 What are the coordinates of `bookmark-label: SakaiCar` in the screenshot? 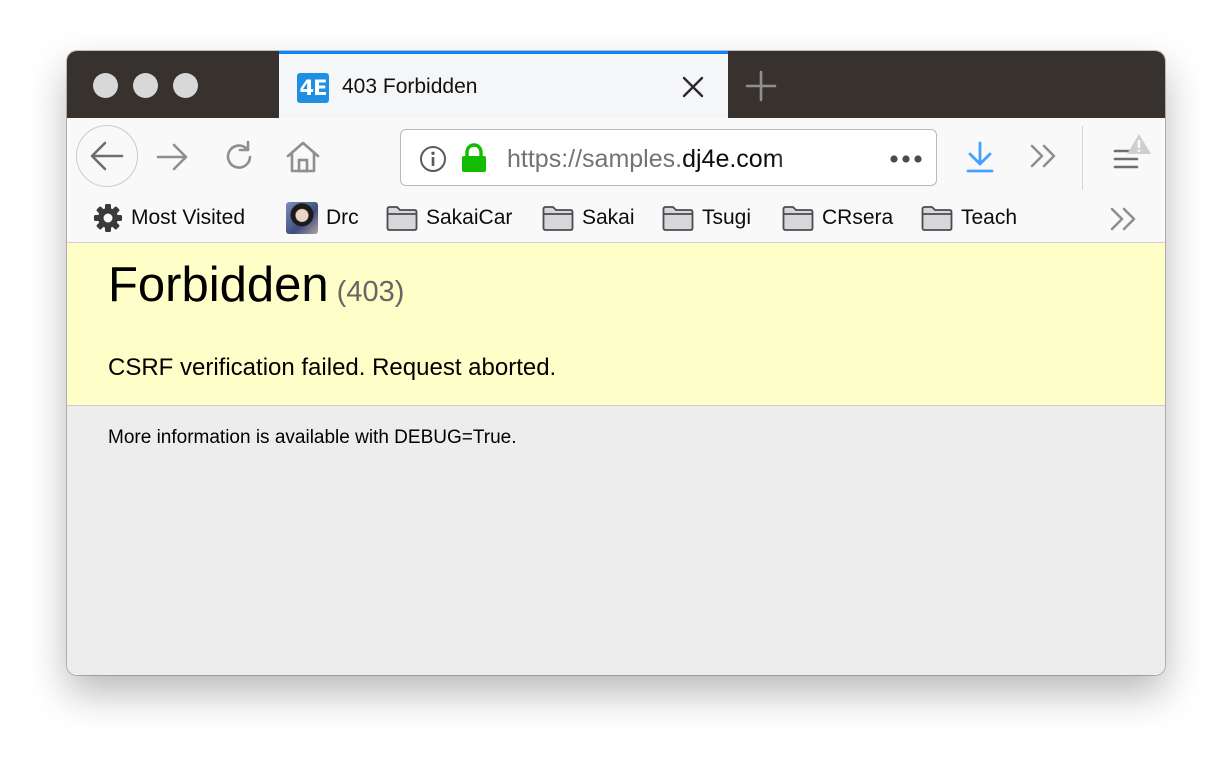 It's located at (469, 217).